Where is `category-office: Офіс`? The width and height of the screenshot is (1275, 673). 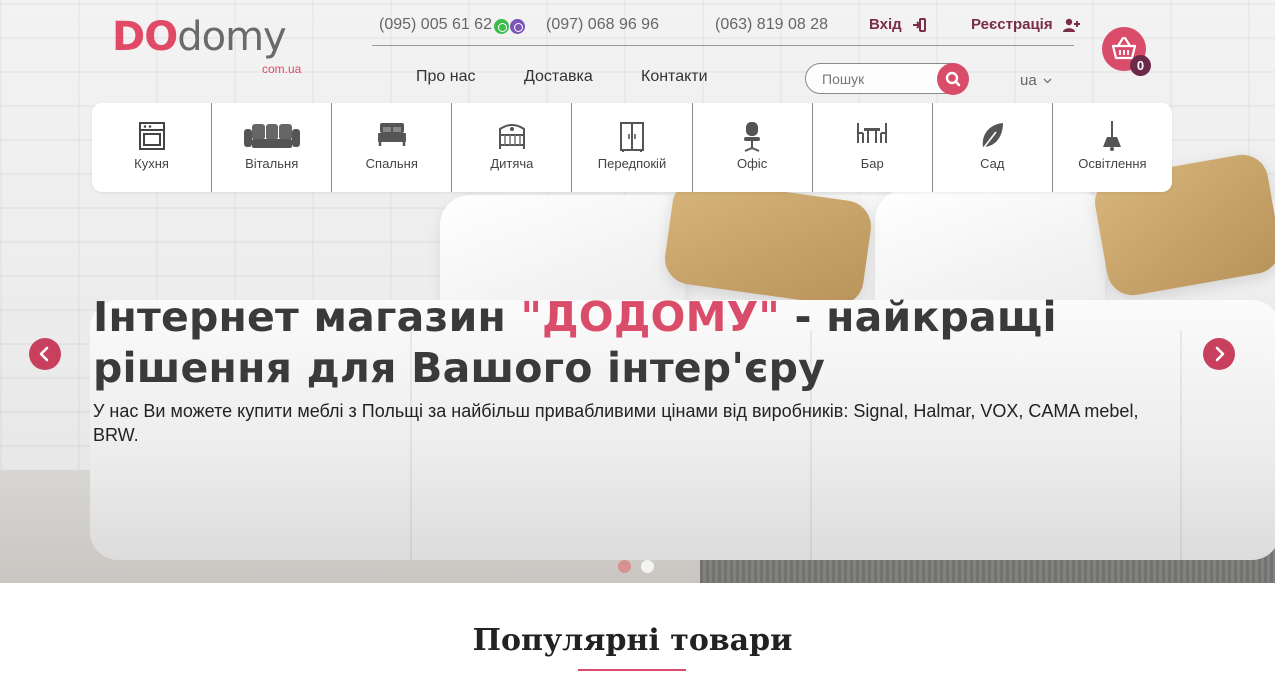 category-office: Офіс is located at coordinates (753, 147).